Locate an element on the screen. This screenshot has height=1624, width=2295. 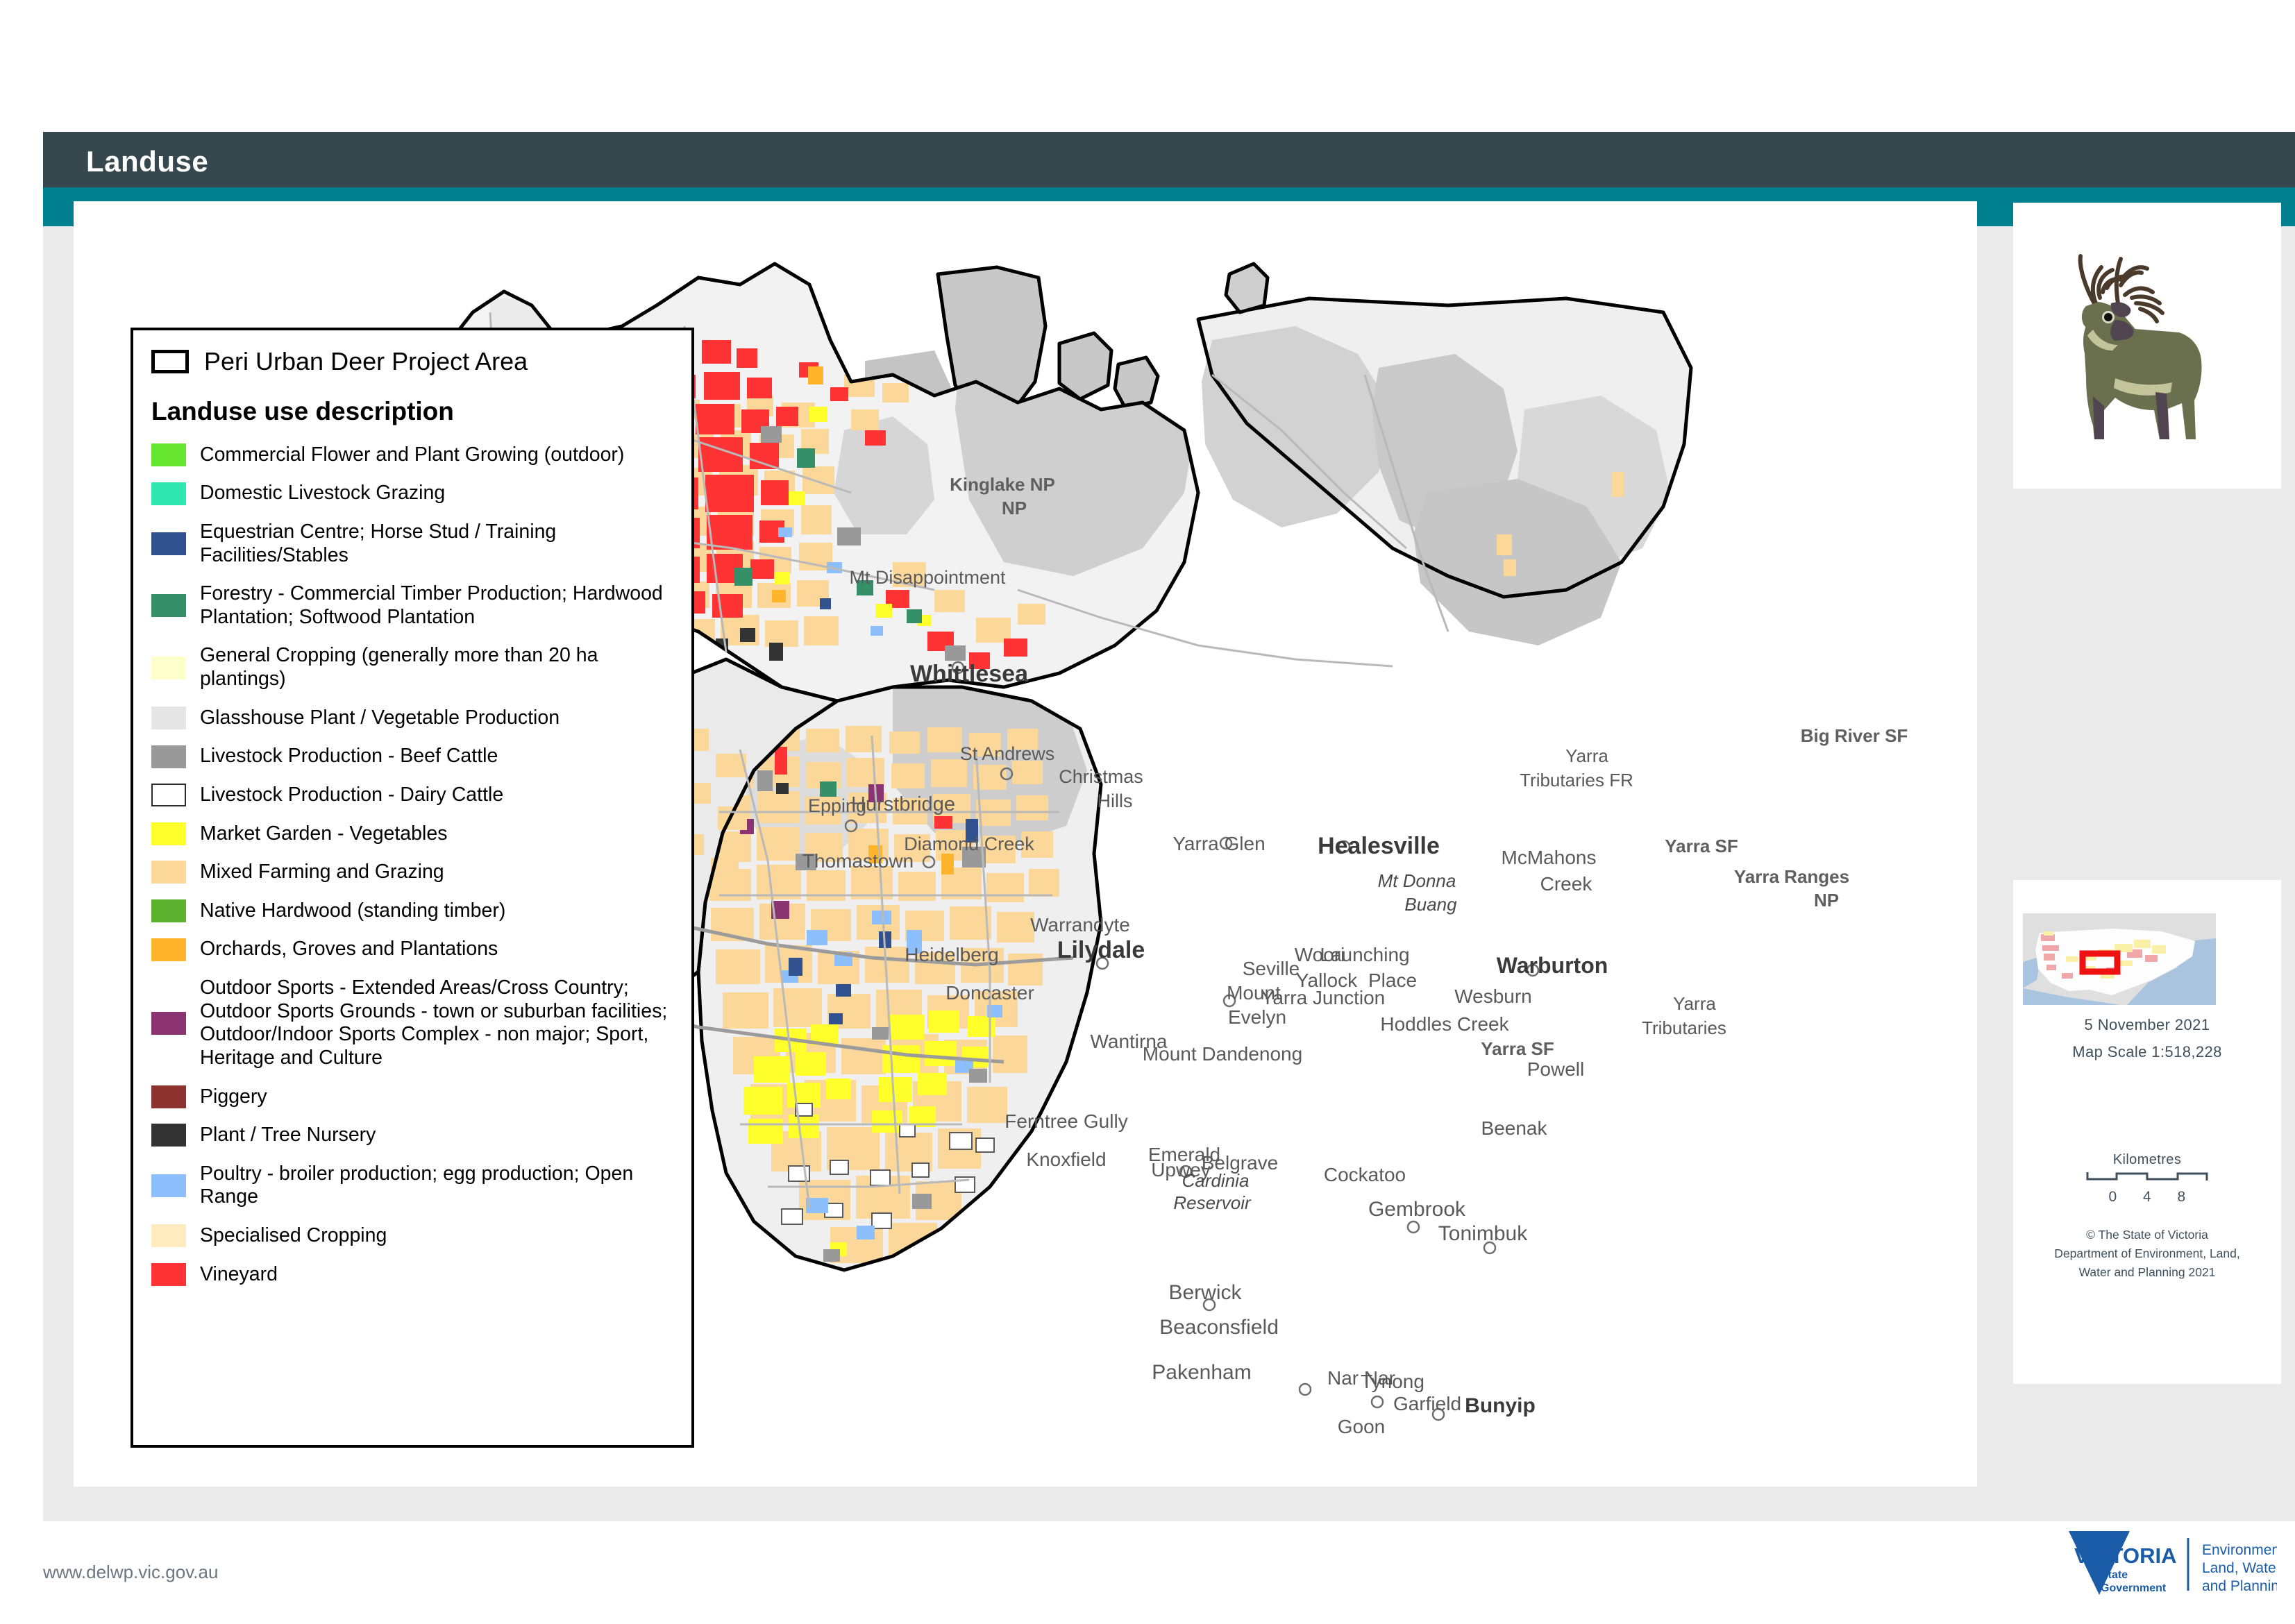
legend-item: Market Garden - Vegetables is located at coordinates (414, 834).